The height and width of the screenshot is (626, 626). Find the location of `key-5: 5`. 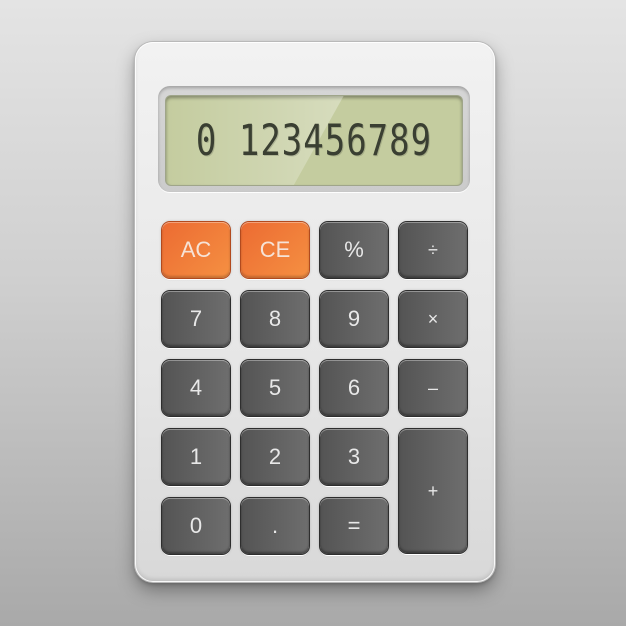

key-5: 5 is located at coordinates (275, 388).